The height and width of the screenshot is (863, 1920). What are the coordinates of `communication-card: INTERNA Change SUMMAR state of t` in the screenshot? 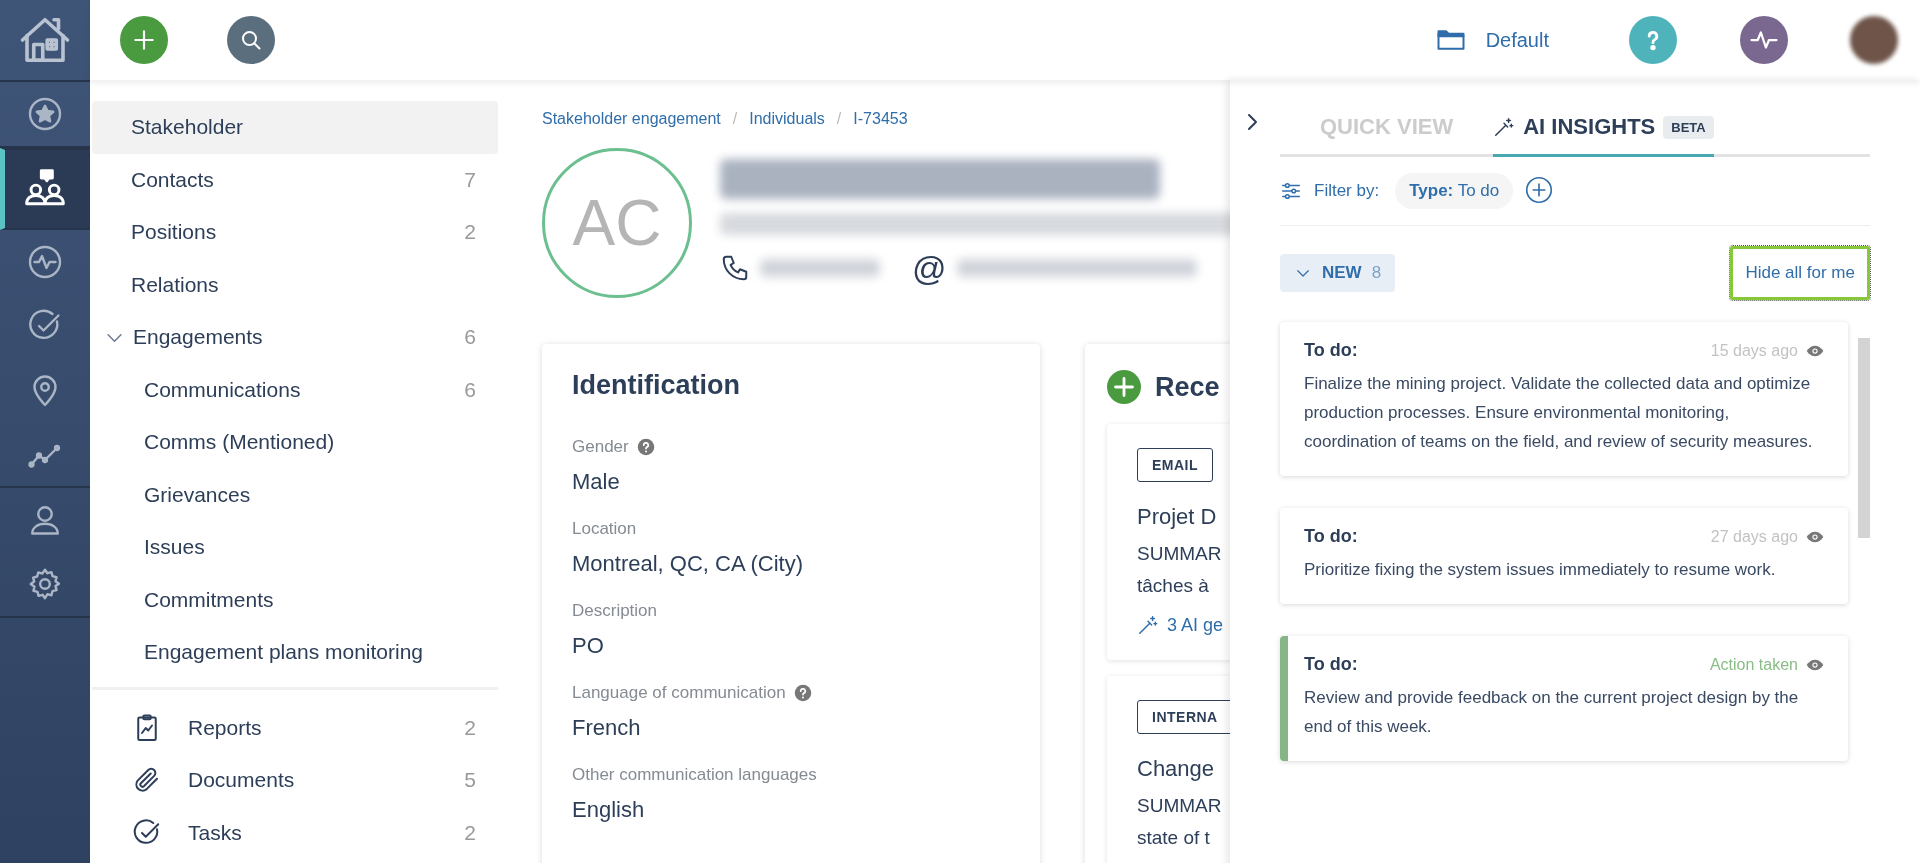 It's located at (1168, 769).